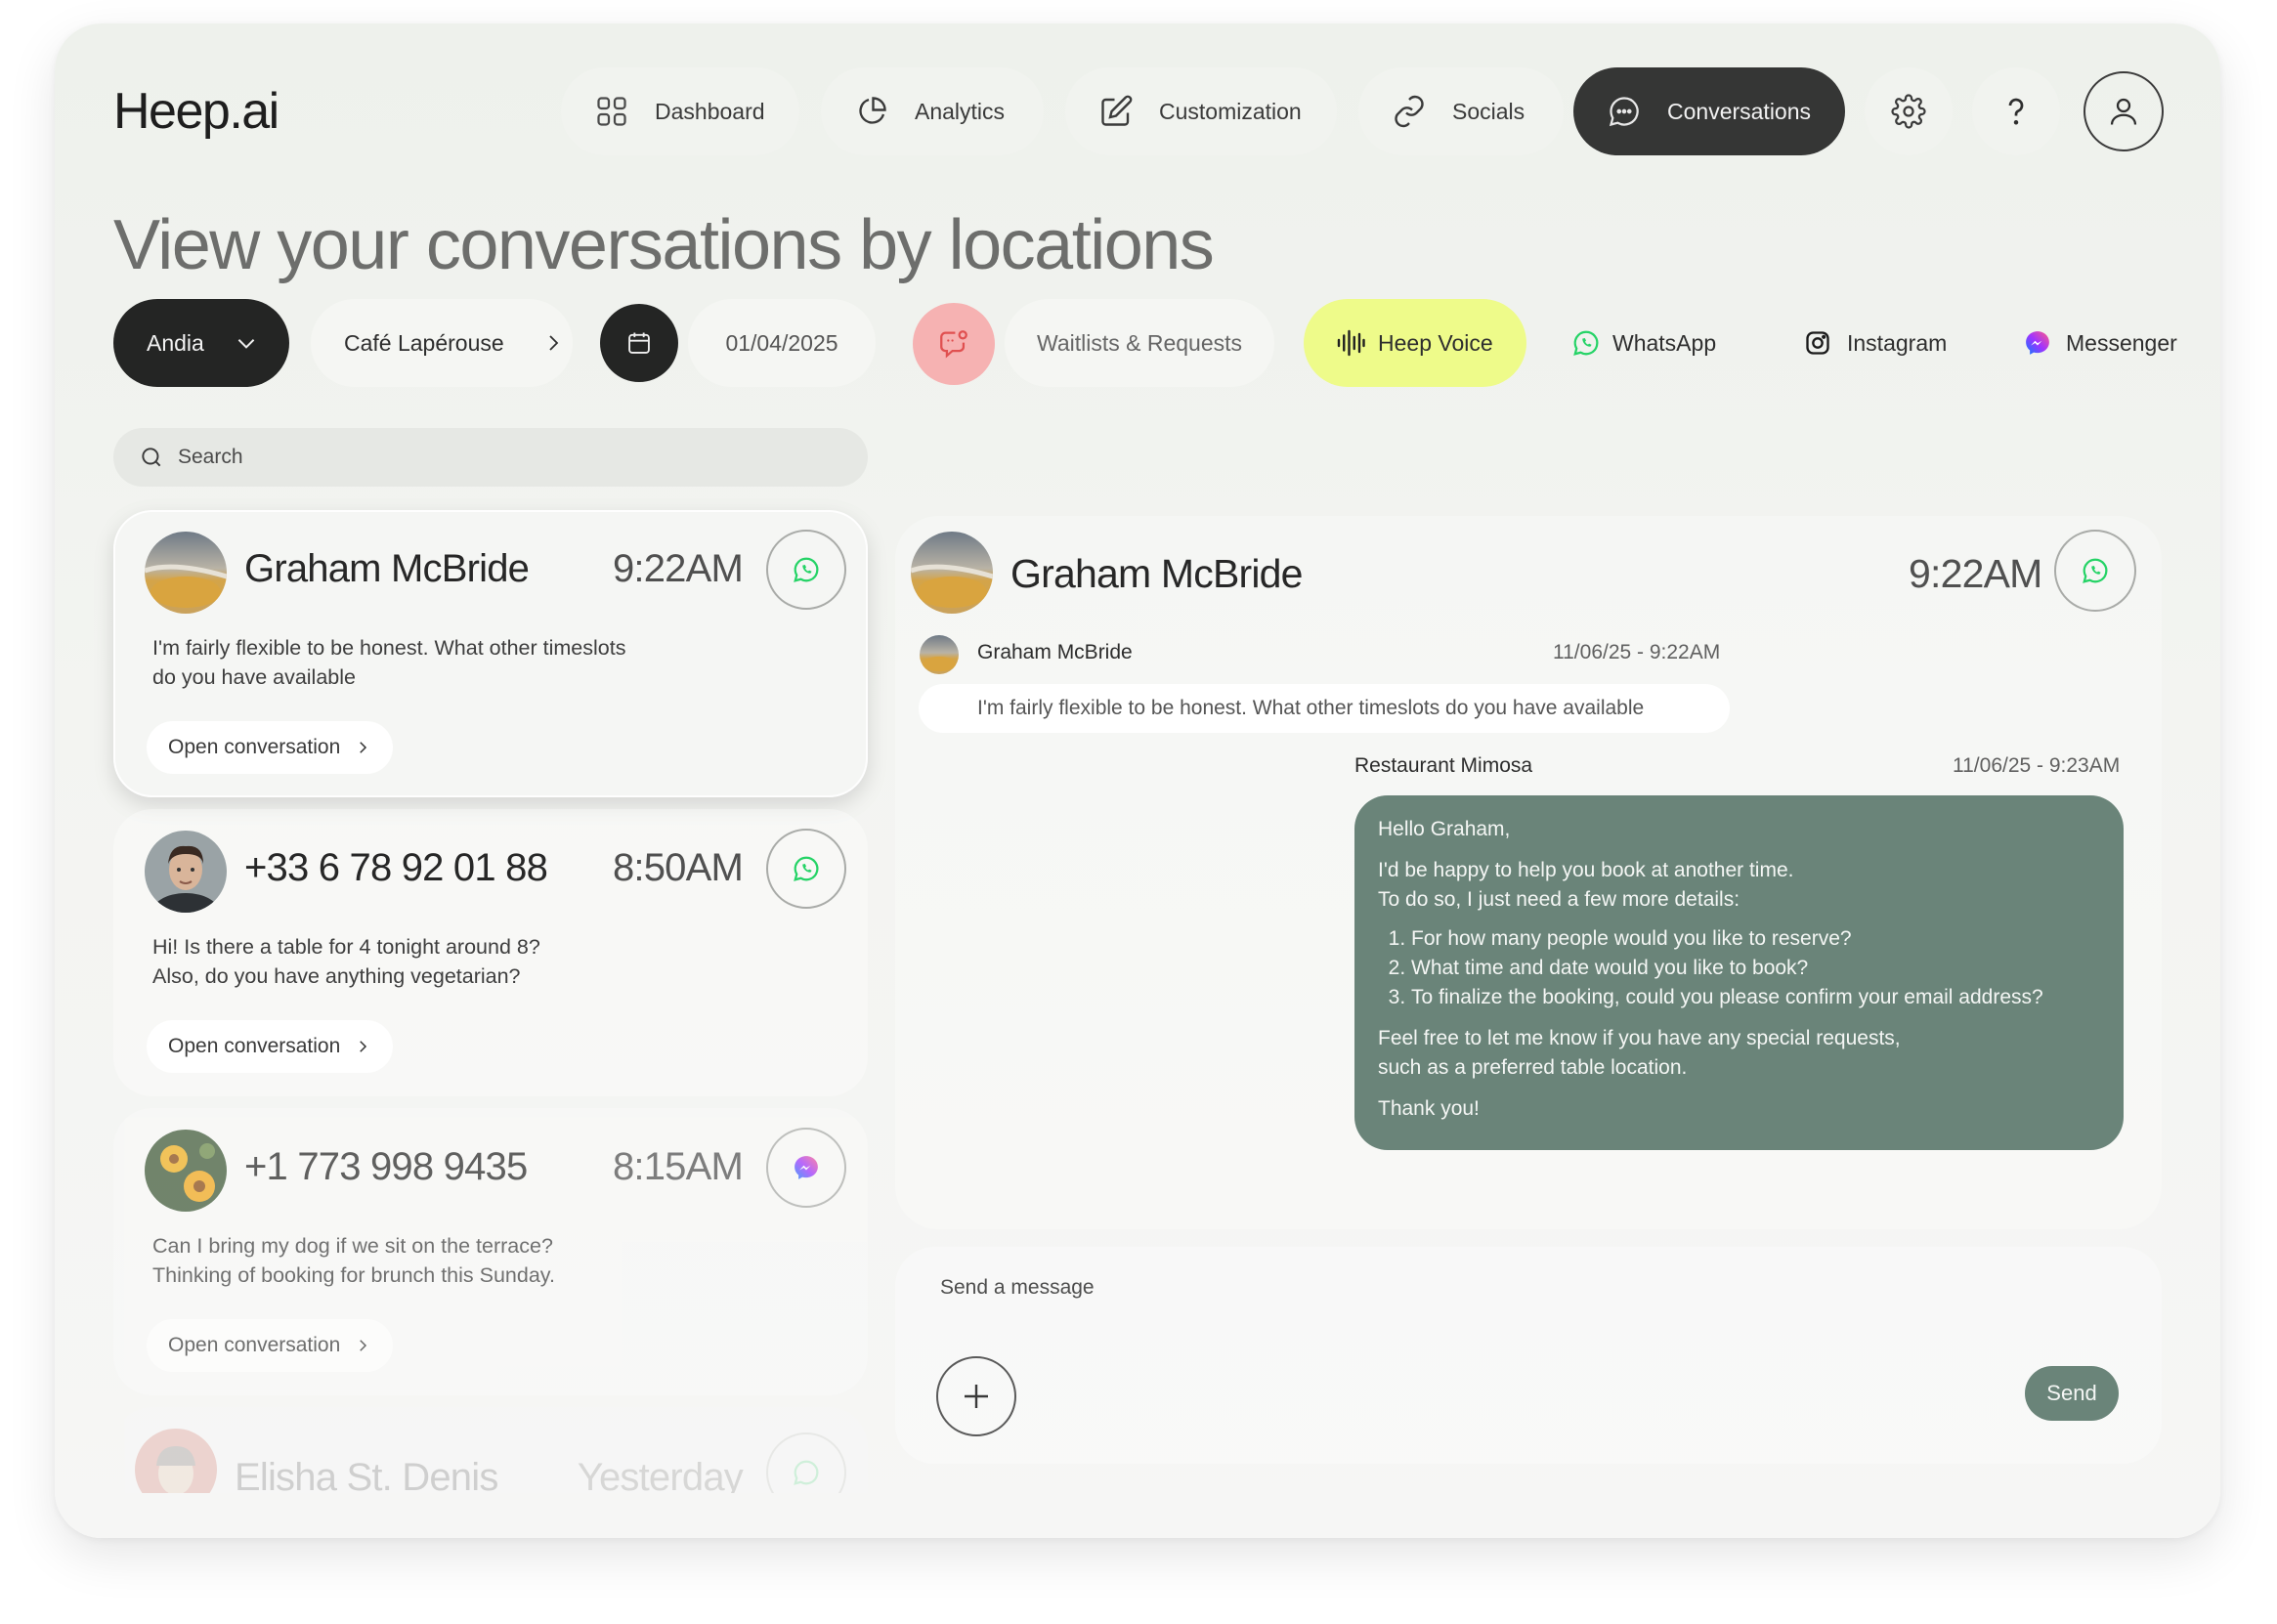  I want to click on link-icon, so click(1410, 112).